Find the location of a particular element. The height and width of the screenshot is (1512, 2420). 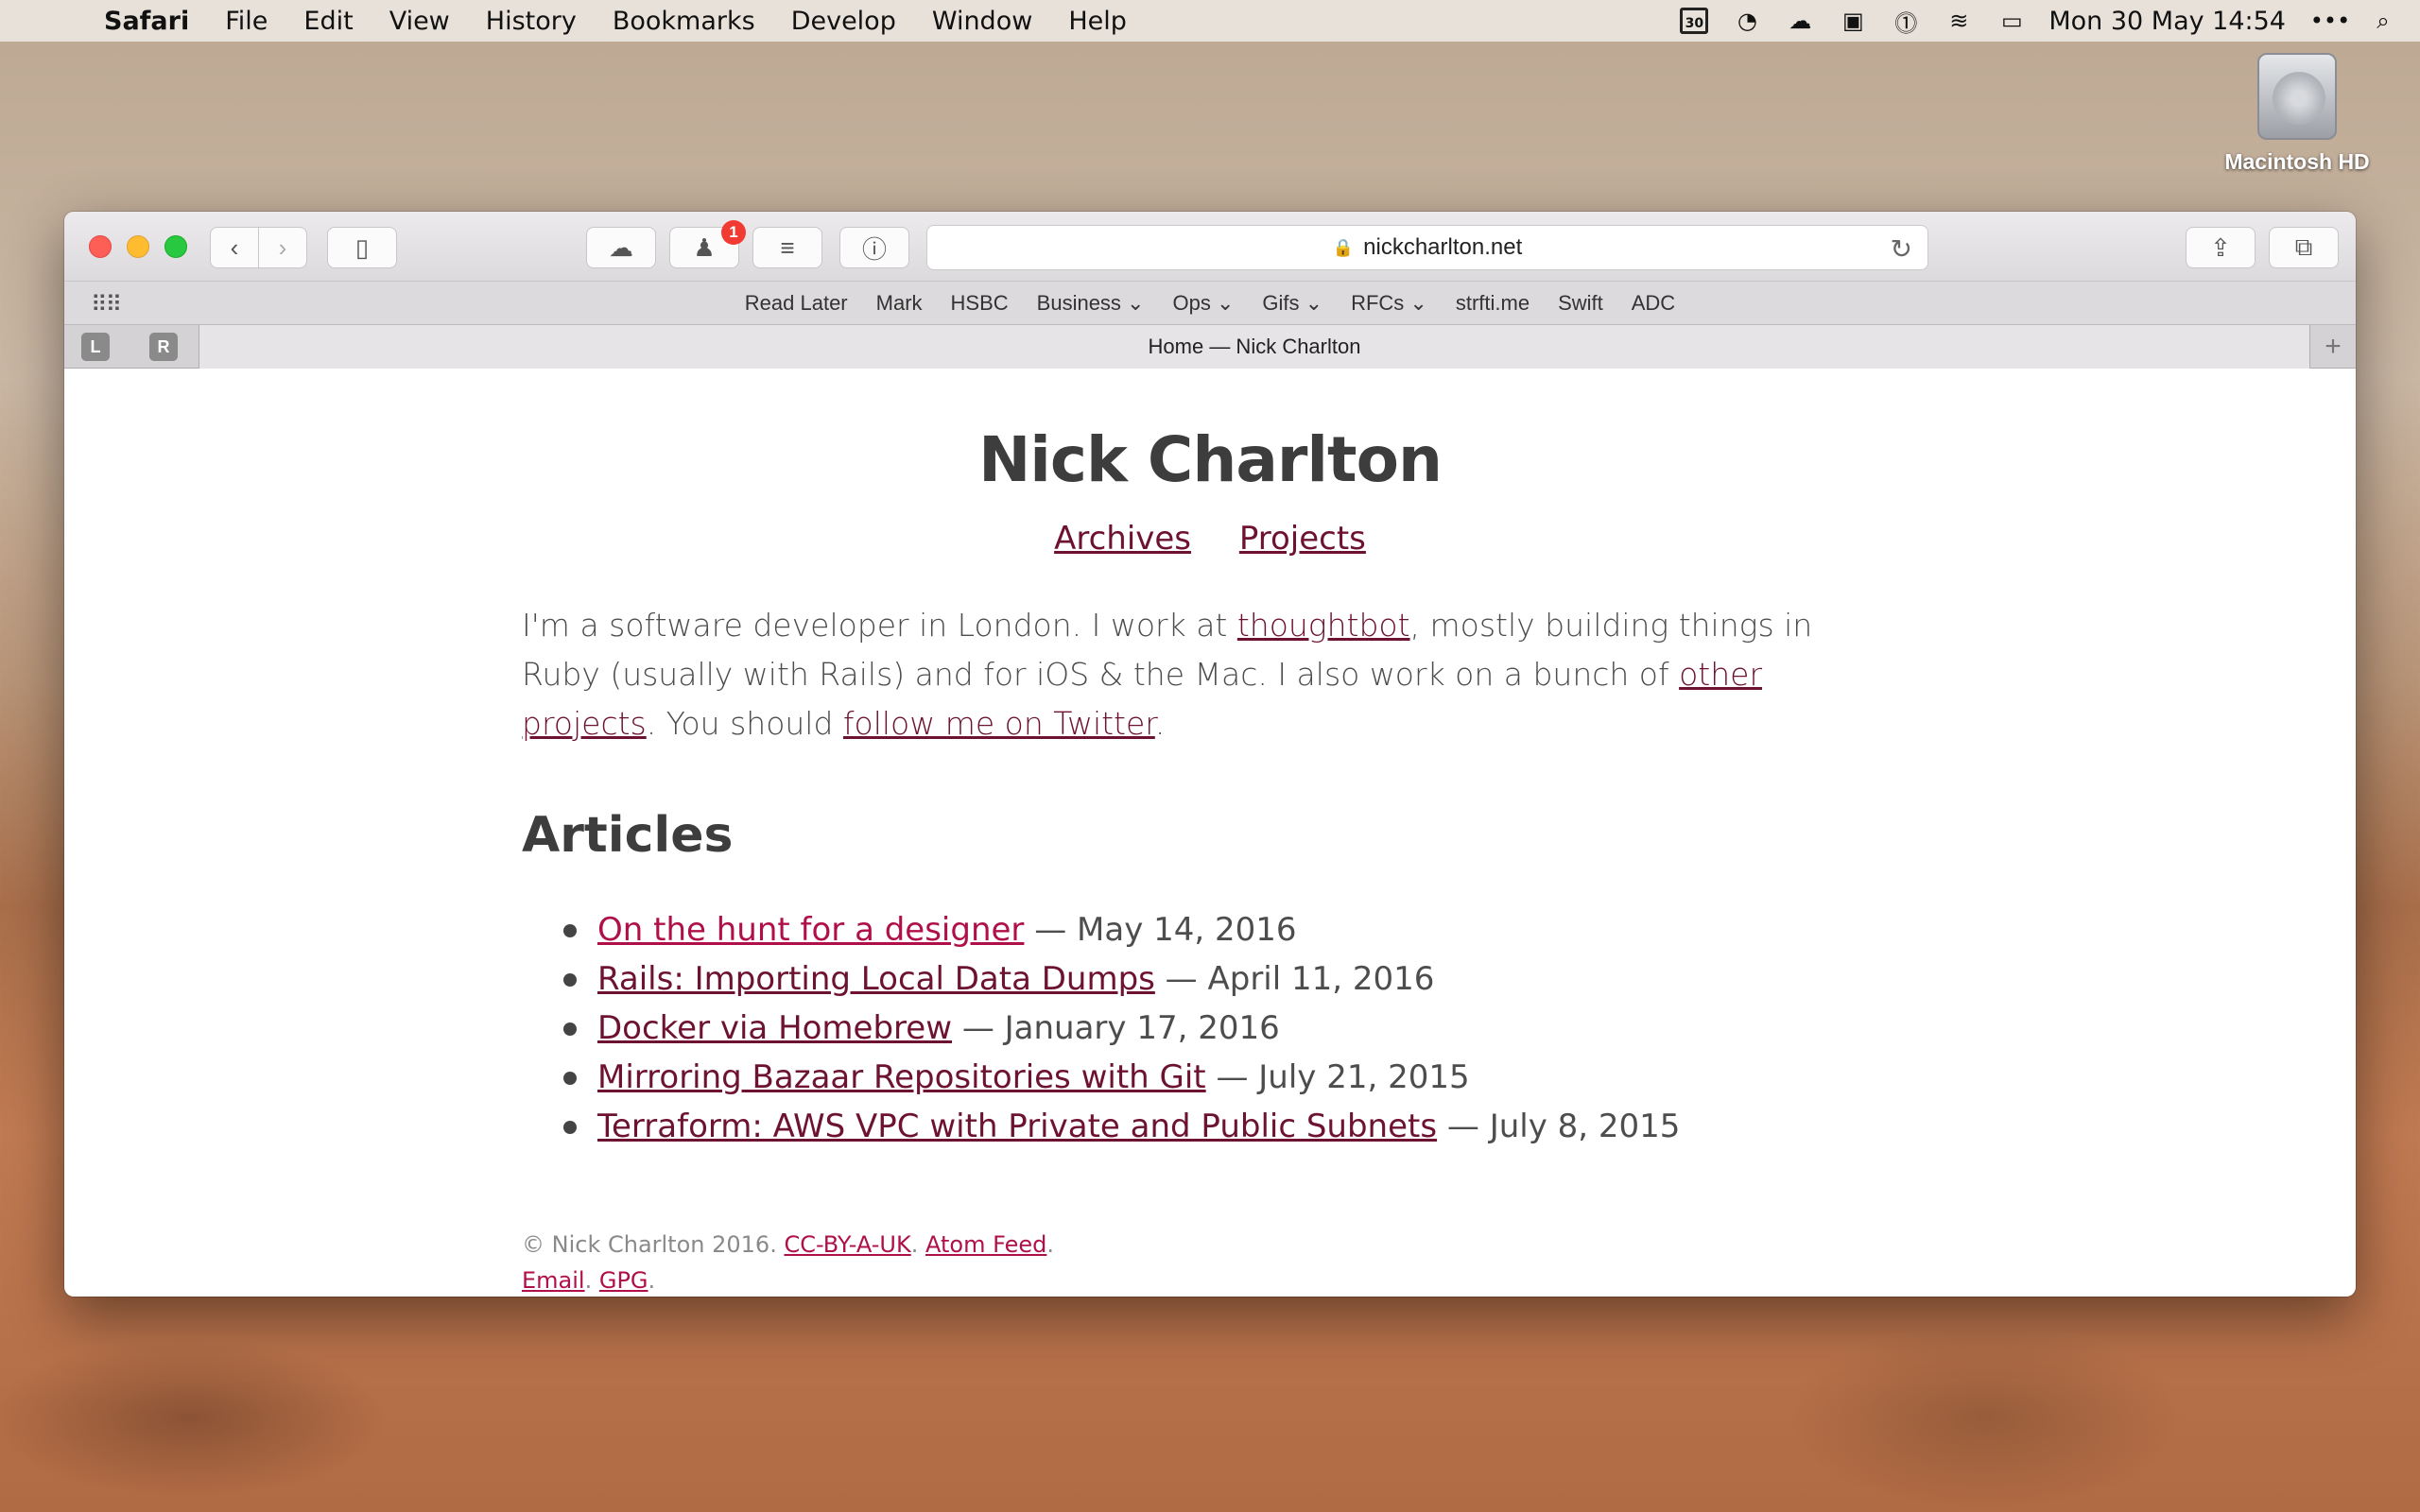

favorite-rfcs-folder: RFCs ⌄ is located at coordinates (1389, 303).